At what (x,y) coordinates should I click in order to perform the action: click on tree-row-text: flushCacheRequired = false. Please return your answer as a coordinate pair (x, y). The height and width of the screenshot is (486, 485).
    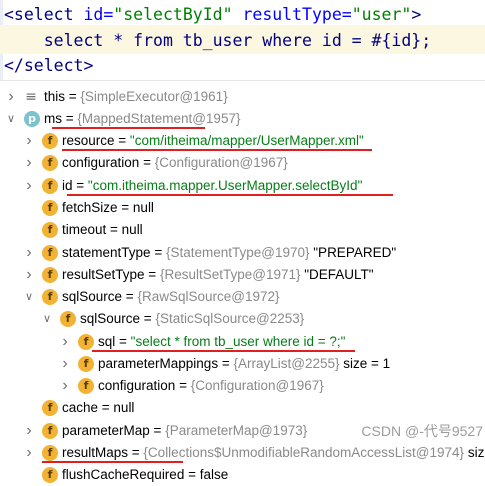
    Looking at the image, I should click on (145, 475).